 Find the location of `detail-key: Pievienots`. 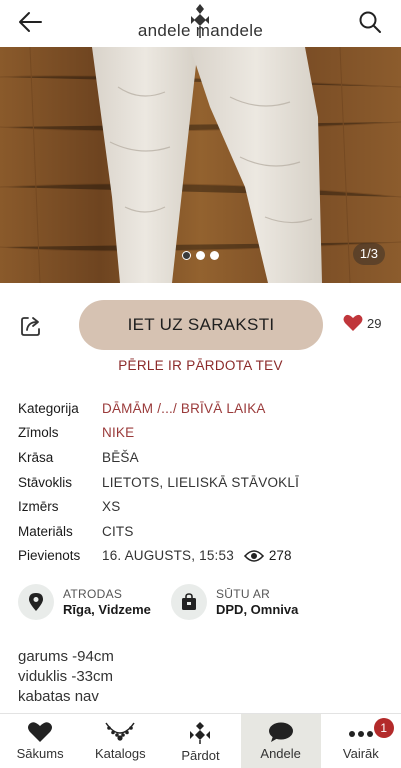

detail-key: Pievienots is located at coordinates (49, 556).